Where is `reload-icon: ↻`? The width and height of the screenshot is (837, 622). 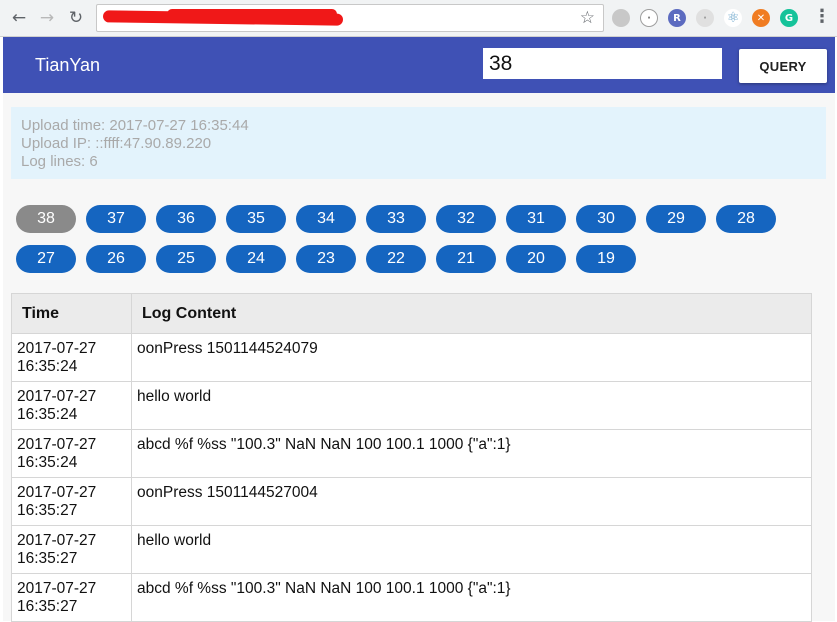 reload-icon: ↻ is located at coordinates (76, 18).